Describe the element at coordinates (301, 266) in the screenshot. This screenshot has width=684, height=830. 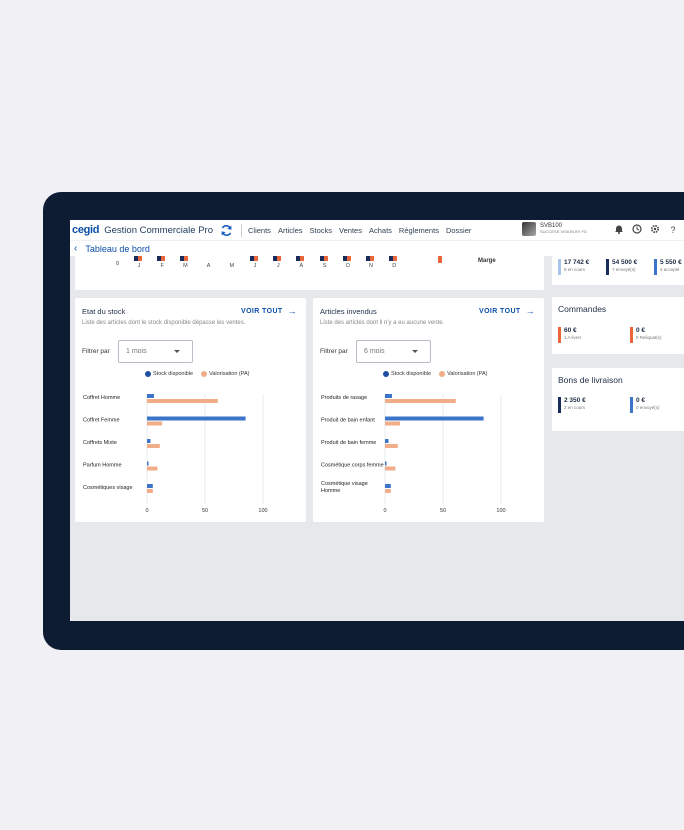
I see `month-tick-label: A` at that location.